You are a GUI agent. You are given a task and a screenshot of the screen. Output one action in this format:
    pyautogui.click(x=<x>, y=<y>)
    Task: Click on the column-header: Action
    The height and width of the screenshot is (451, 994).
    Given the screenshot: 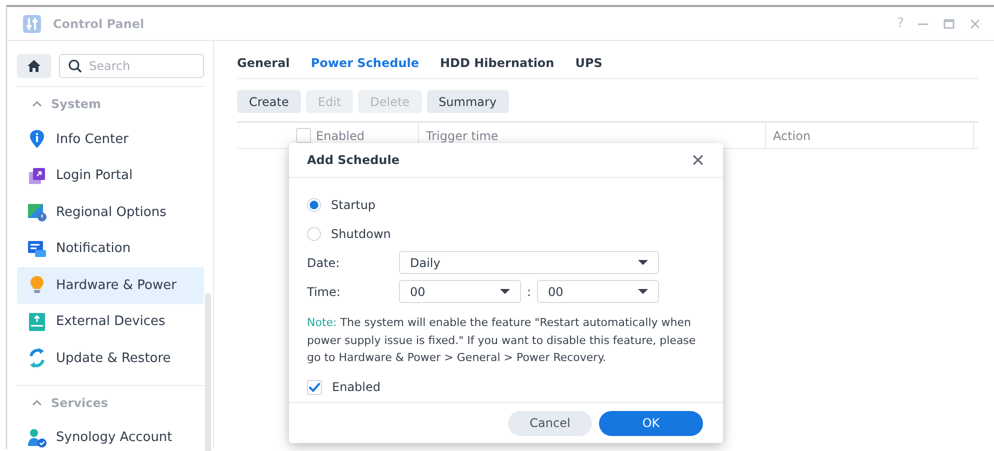 What is the action you would take?
    pyautogui.click(x=869, y=135)
    